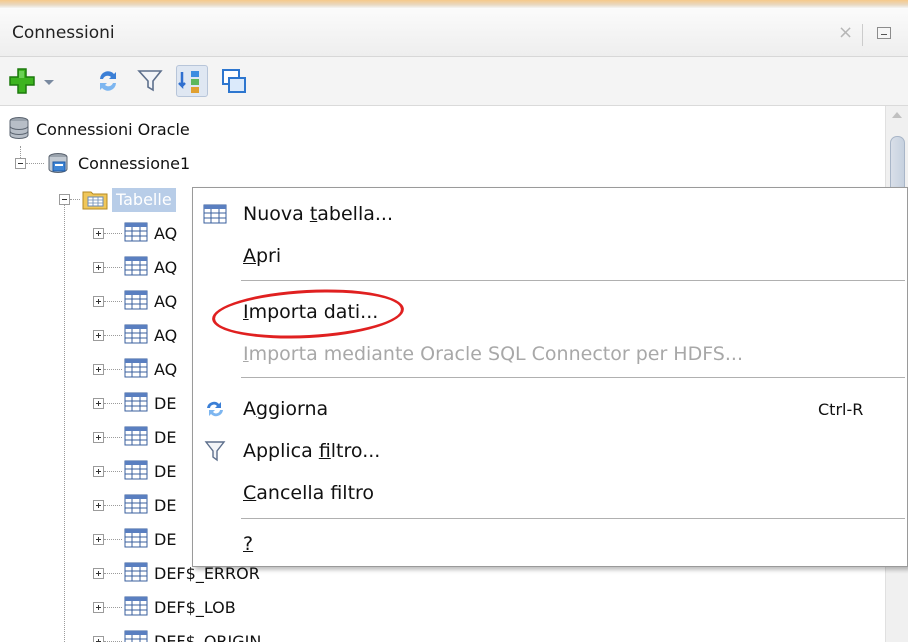 This screenshot has height=642, width=908. What do you see at coordinates (550, 256) in the screenshot?
I see `menu-item-open: Apri` at bounding box center [550, 256].